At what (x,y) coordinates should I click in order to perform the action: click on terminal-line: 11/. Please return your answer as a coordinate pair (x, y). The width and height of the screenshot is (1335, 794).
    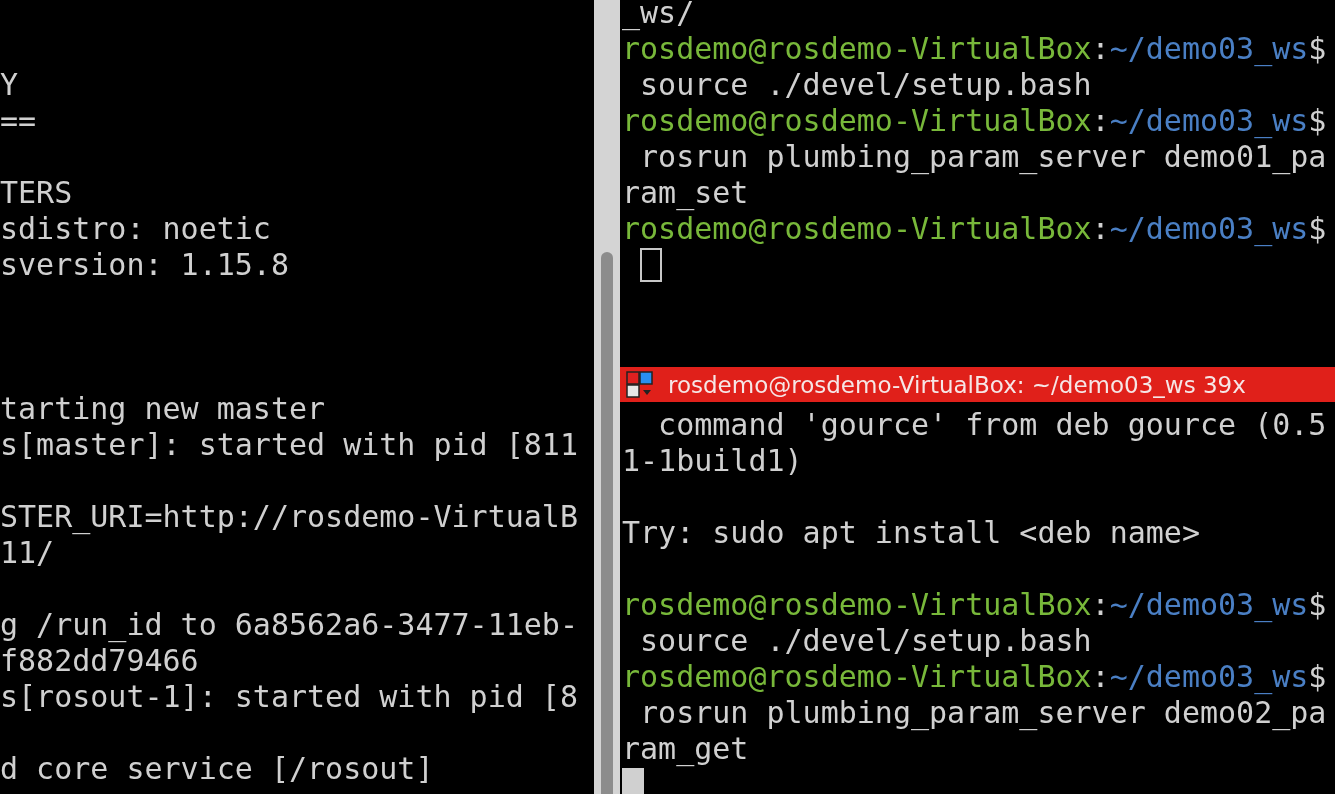
    Looking at the image, I should click on (27, 553).